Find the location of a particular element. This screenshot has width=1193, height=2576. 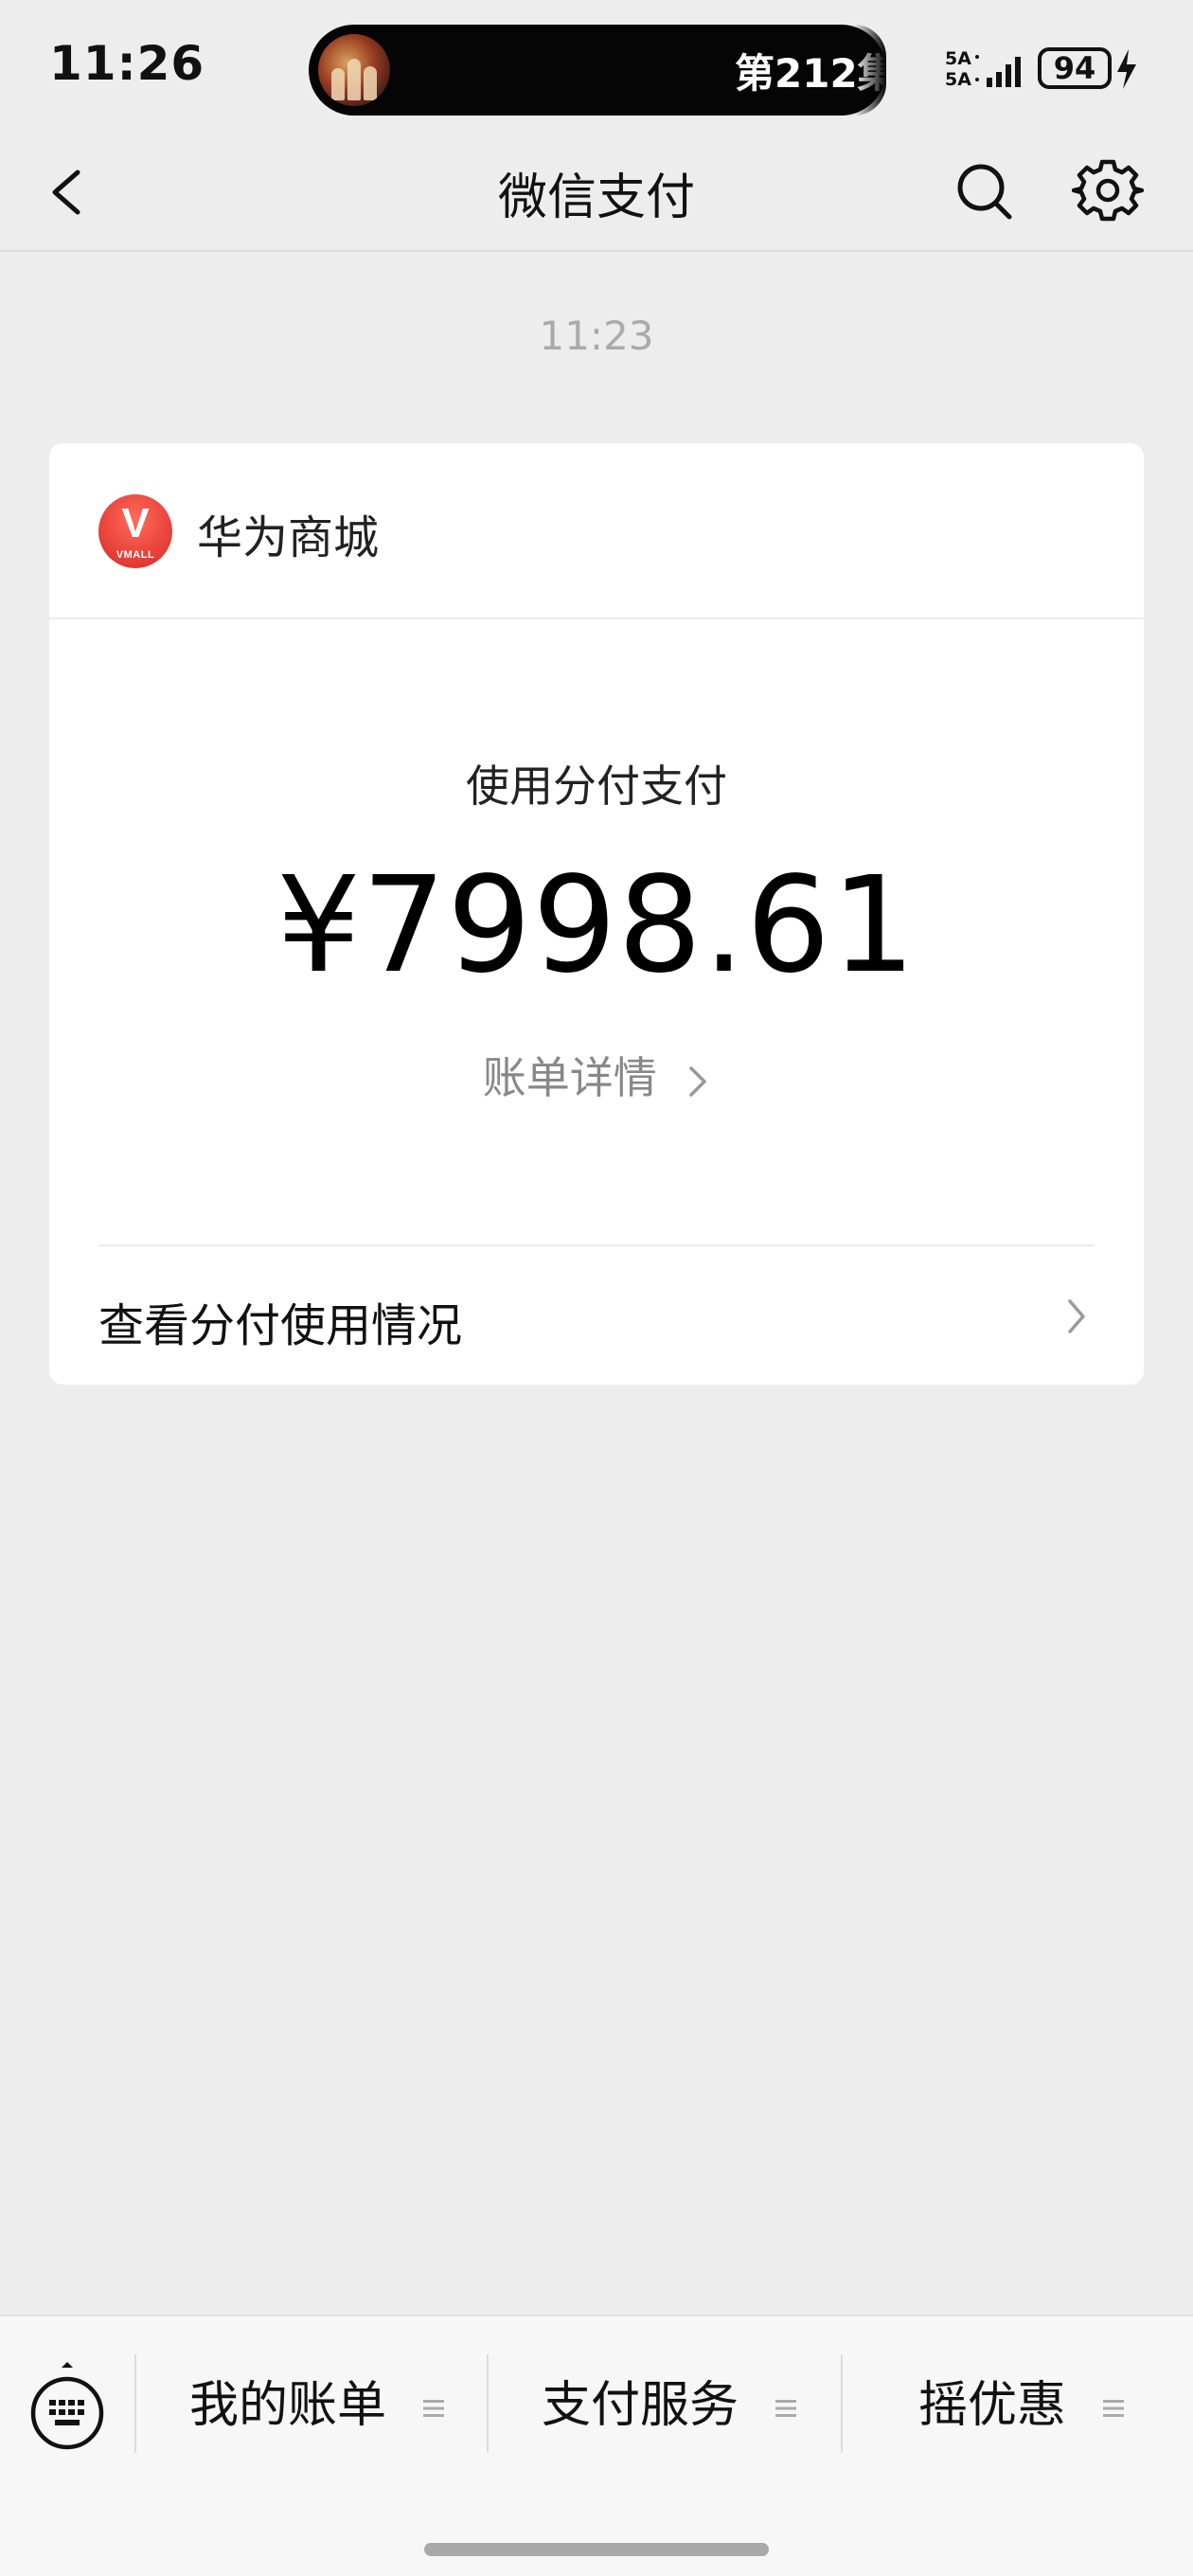

cellular-signal-icon: 5A 5A is located at coordinates (985, 70).